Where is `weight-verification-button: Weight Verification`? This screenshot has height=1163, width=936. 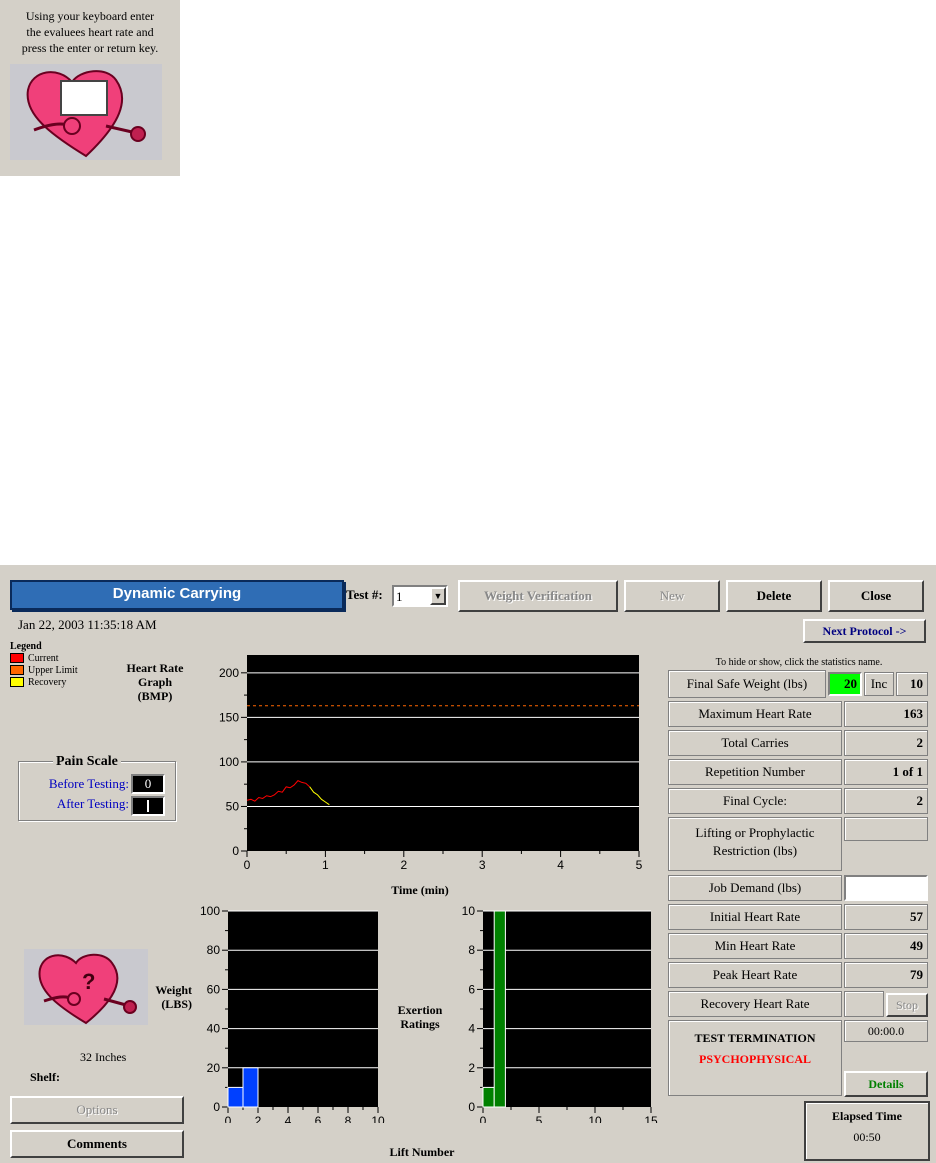
weight-verification-button: Weight Verification is located at coordinates (538, 596).